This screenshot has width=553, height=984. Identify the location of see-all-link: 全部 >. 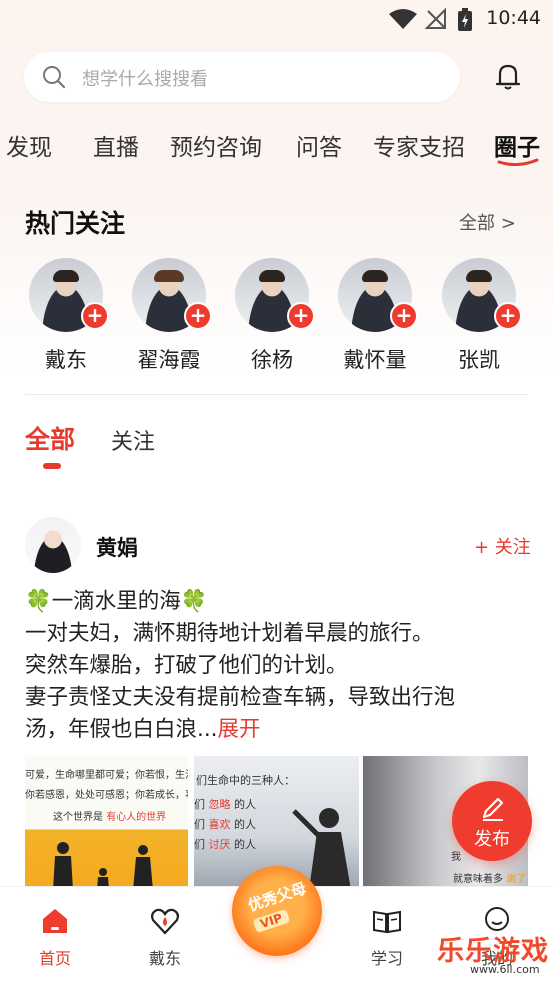
(487, 222).